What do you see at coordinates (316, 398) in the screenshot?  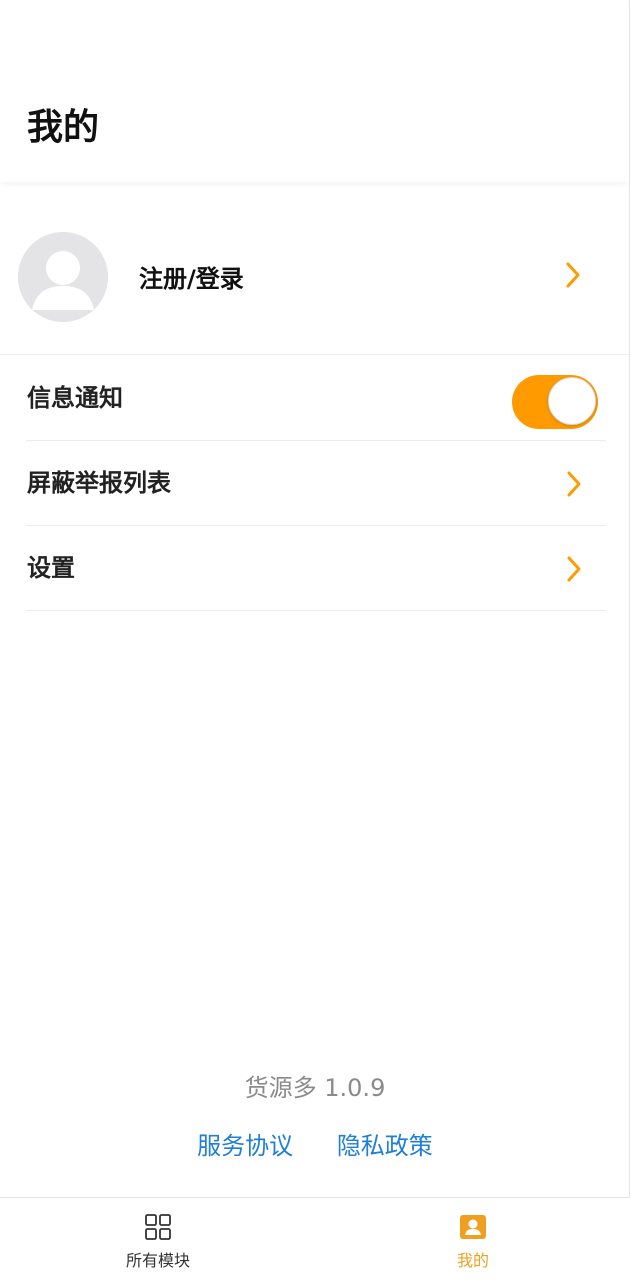 I see `menu-item-notifications: 信息通知` at bounding box center [316, 398].